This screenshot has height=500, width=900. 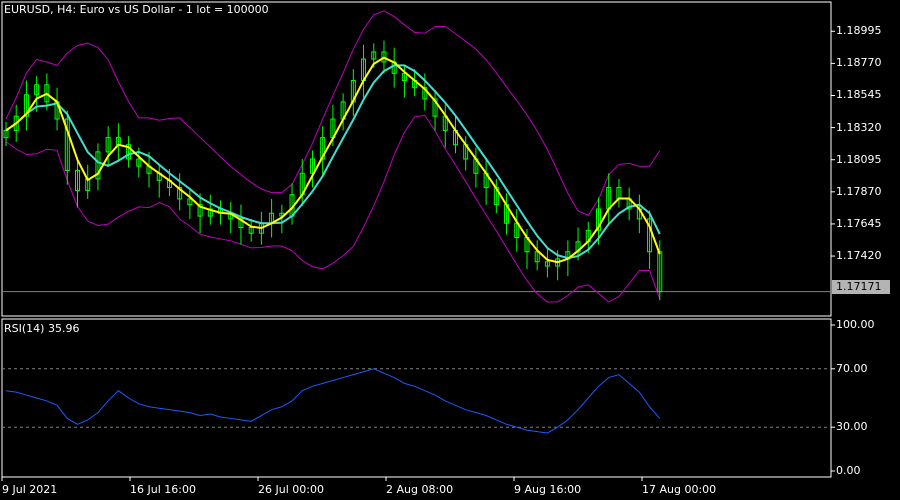 What do you see at coordinates (163, 489) in the screenshot?
I see `time-tick-label: 16 Jul 16:00` at bounding box center [163, 489].